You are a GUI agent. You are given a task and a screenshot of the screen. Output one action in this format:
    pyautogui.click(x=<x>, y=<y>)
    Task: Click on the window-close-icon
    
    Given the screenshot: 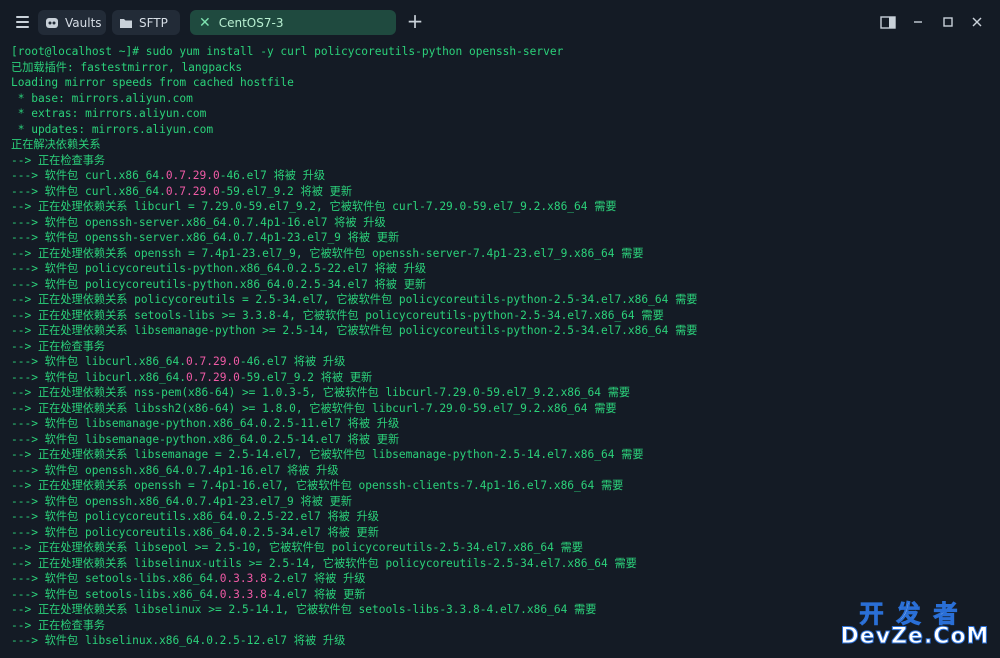 What is the action you would take?
    pyautogui.click(x=977, y=22)
    